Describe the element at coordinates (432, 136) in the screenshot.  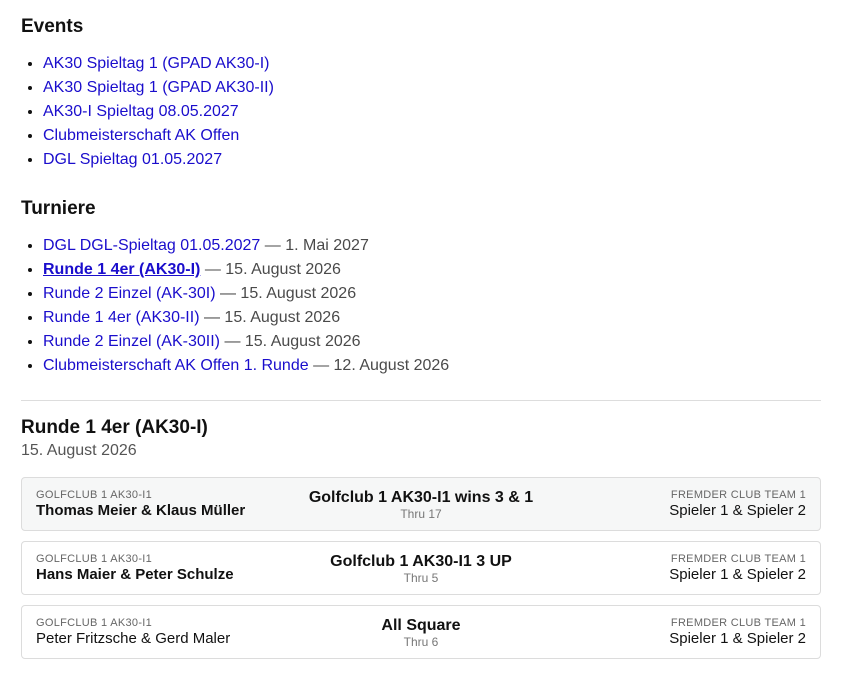
I see `event-item: Clubmeisterschaft AK Offen` at that location.